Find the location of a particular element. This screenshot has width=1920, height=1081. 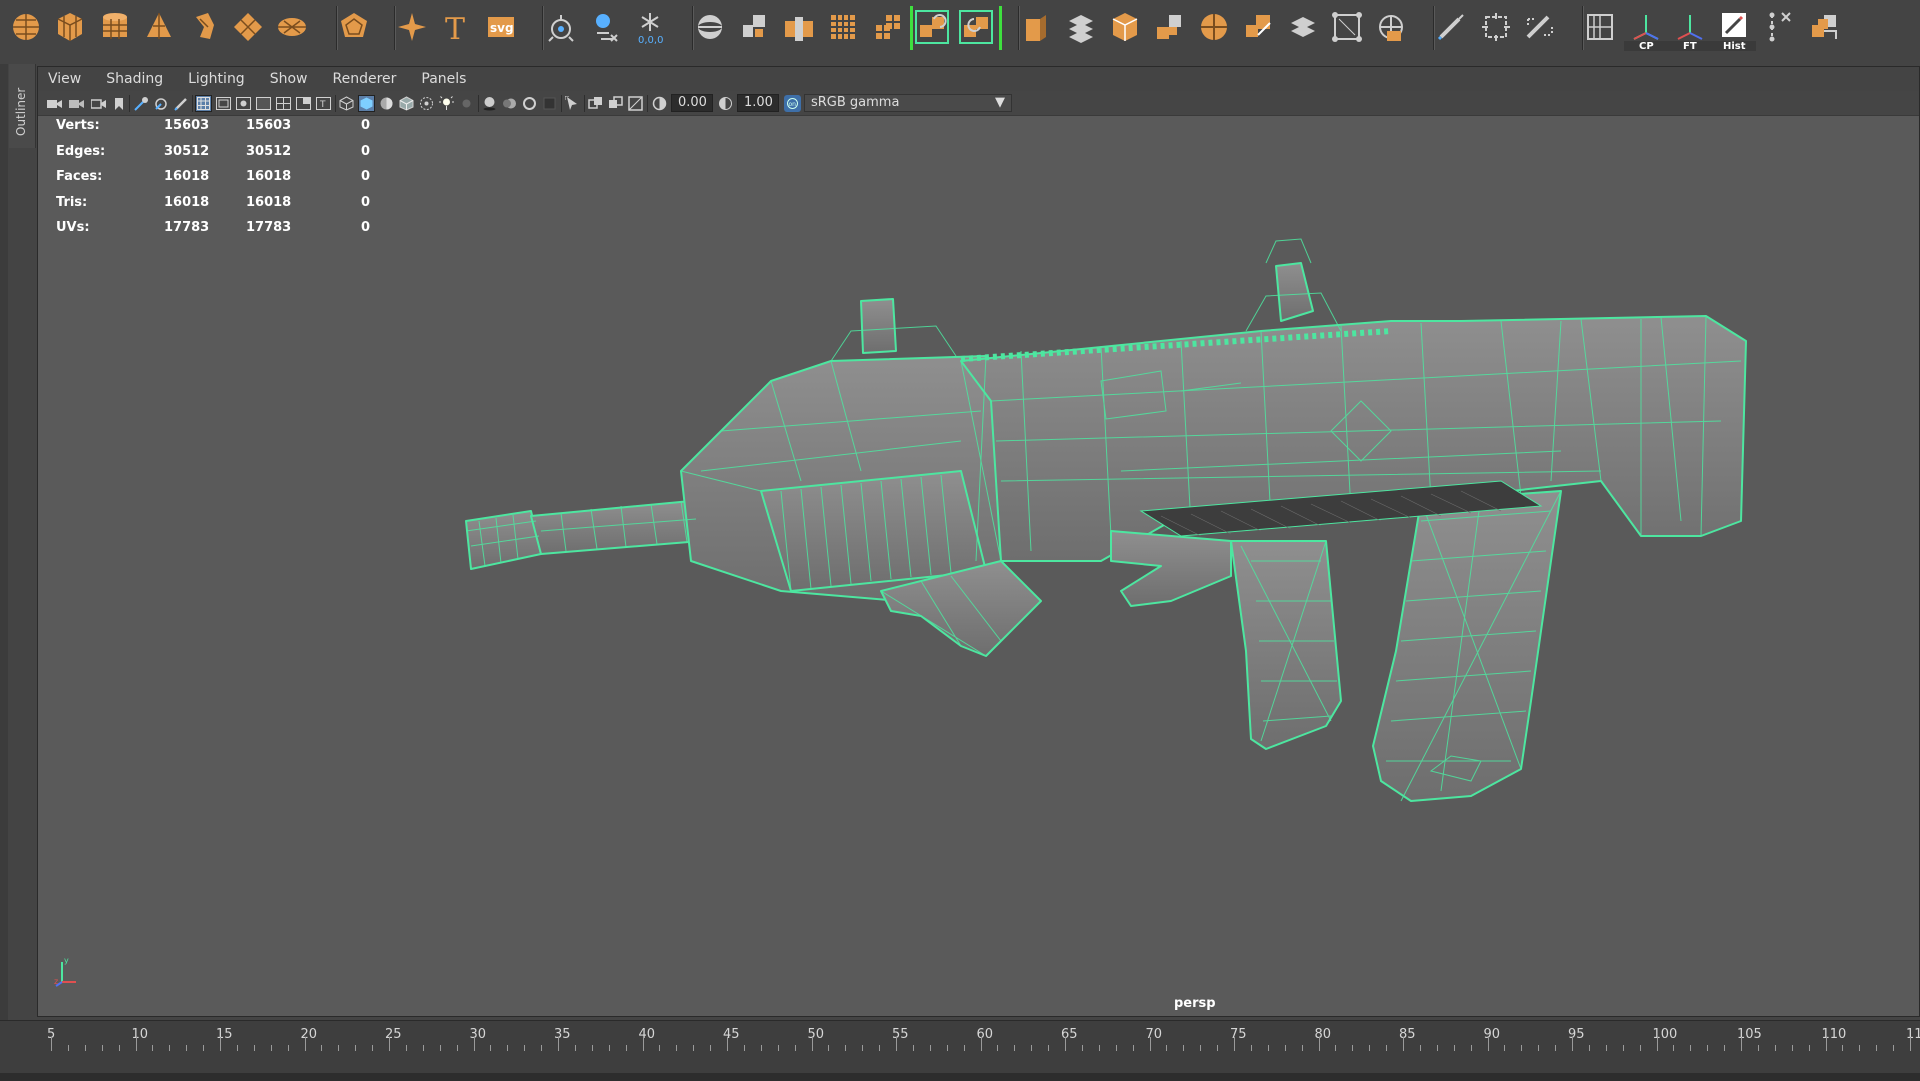

crease-tool-icon is located at coordinates (1540, 28).